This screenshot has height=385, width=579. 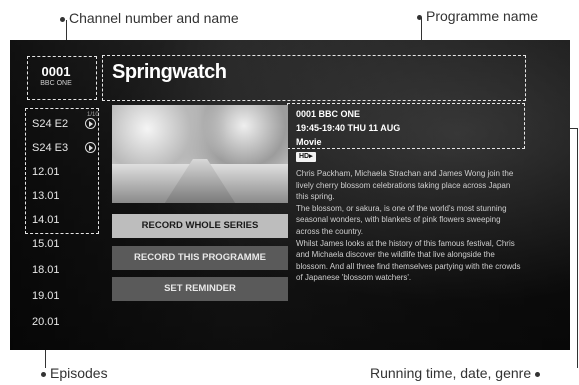 What do you see at coordinates (306, 157) in the screenshot?
I see `hd-badge: HD▸` at bounding box center [306, 157].